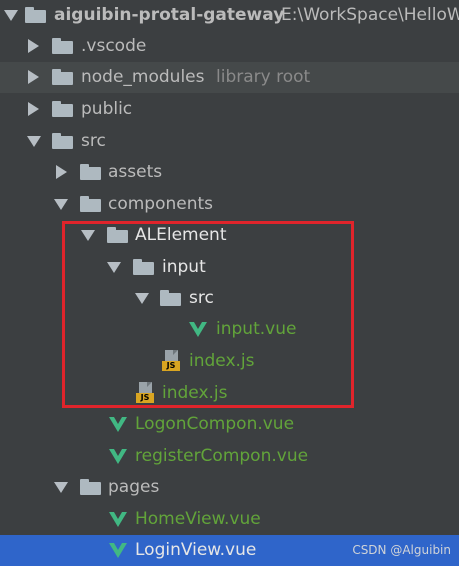 This screenshot has width=459, height=566. I want to click on tree-row-node-modules: node_modules library root, so click(229, 77).